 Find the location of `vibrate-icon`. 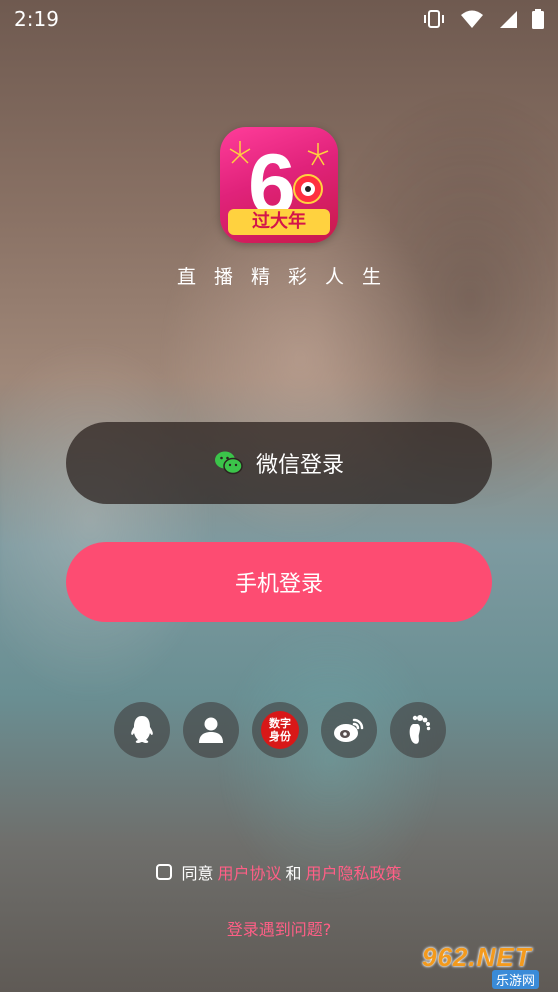

vibrate-icon is located at coordinates (434, 19).